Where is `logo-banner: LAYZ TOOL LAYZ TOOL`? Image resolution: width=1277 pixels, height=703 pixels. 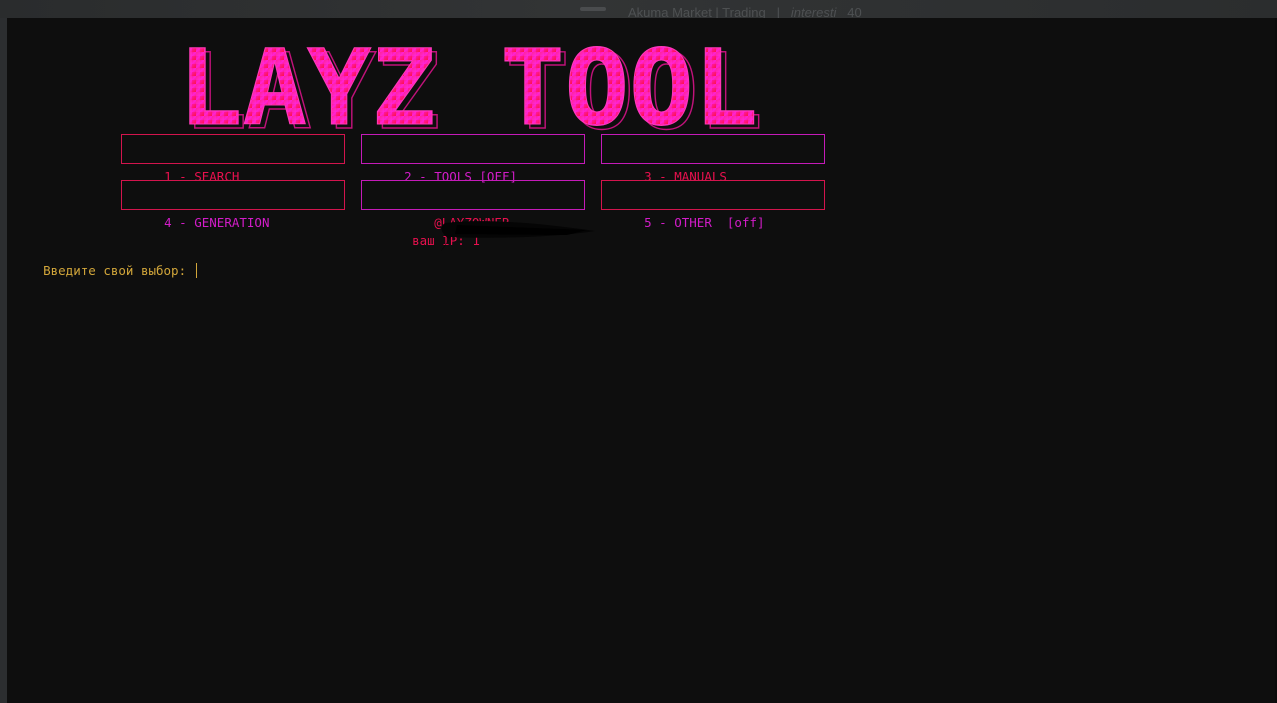 logo-banner: LAYZ TOOL LAYZ TOOL is located at coordinates (470, 88).